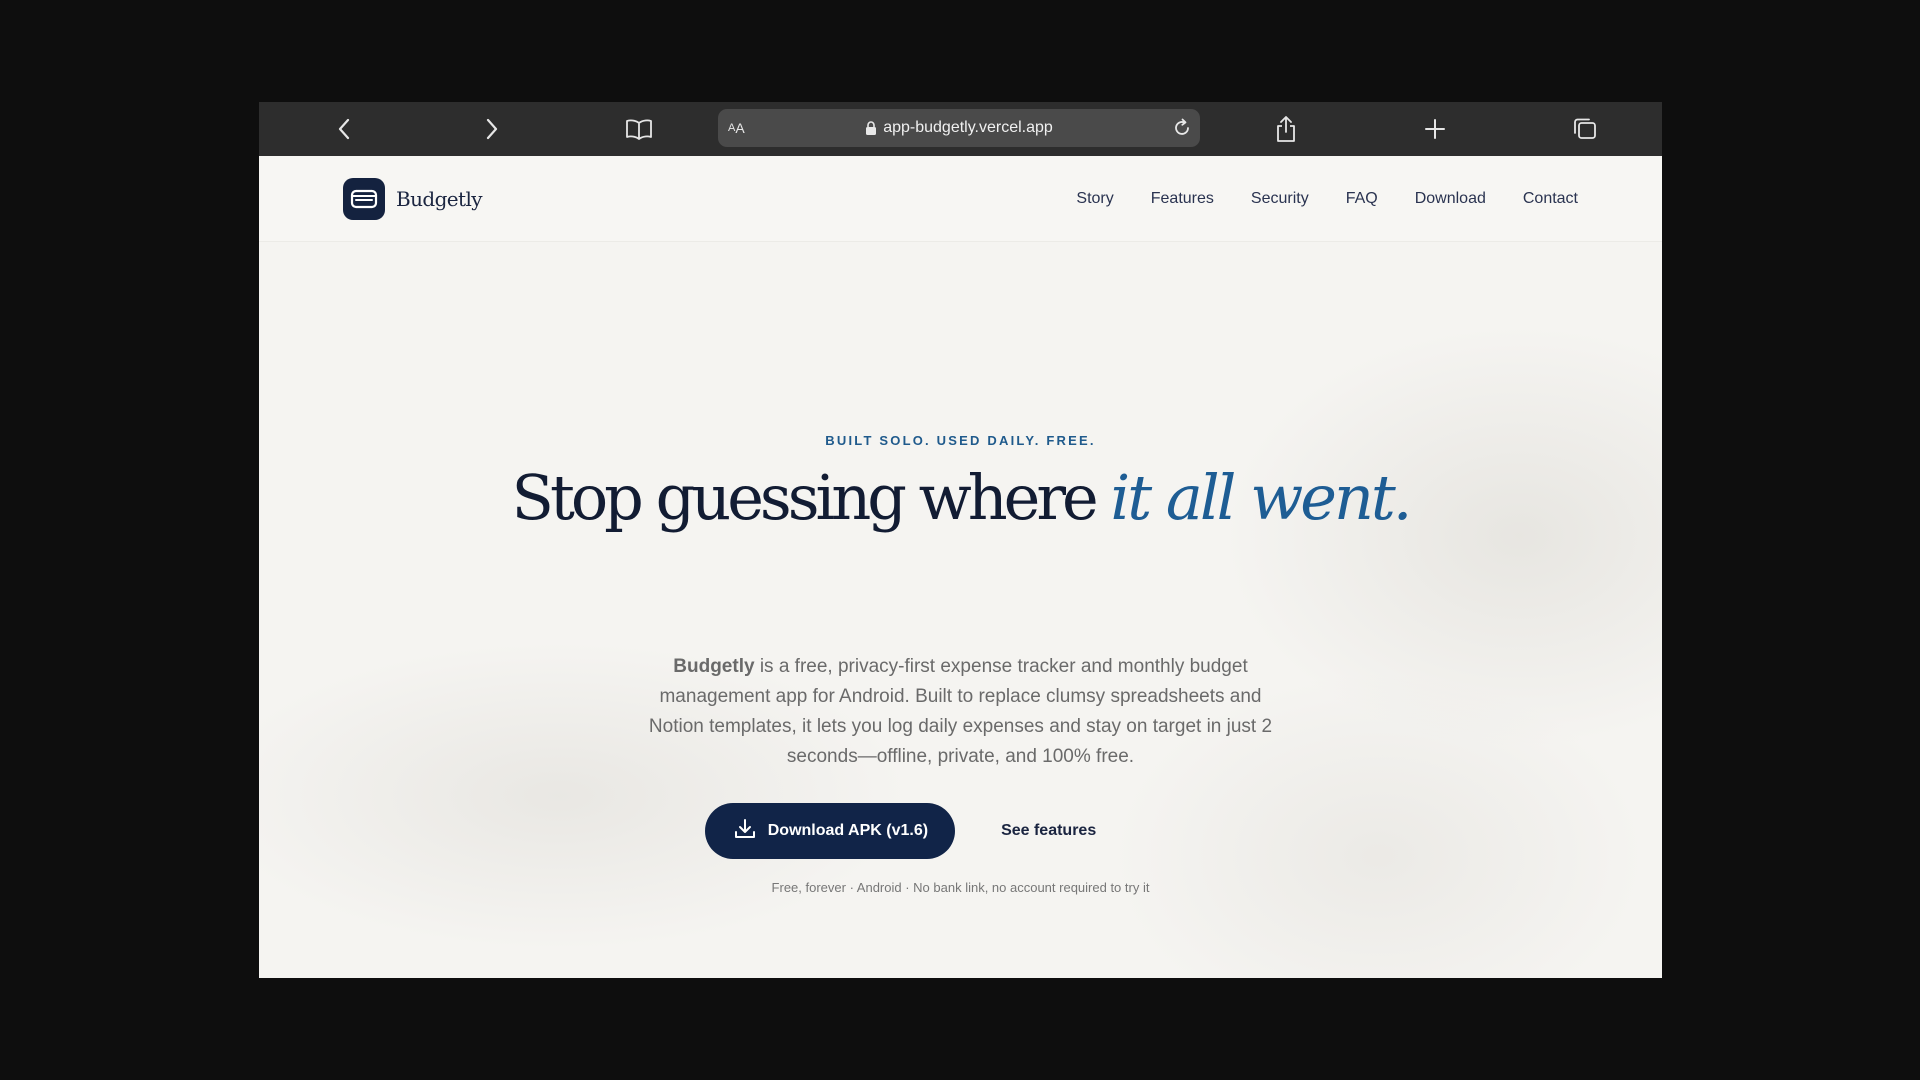  I want to click on download-apk-button: Download APK (v1.6), so click(830, 831).